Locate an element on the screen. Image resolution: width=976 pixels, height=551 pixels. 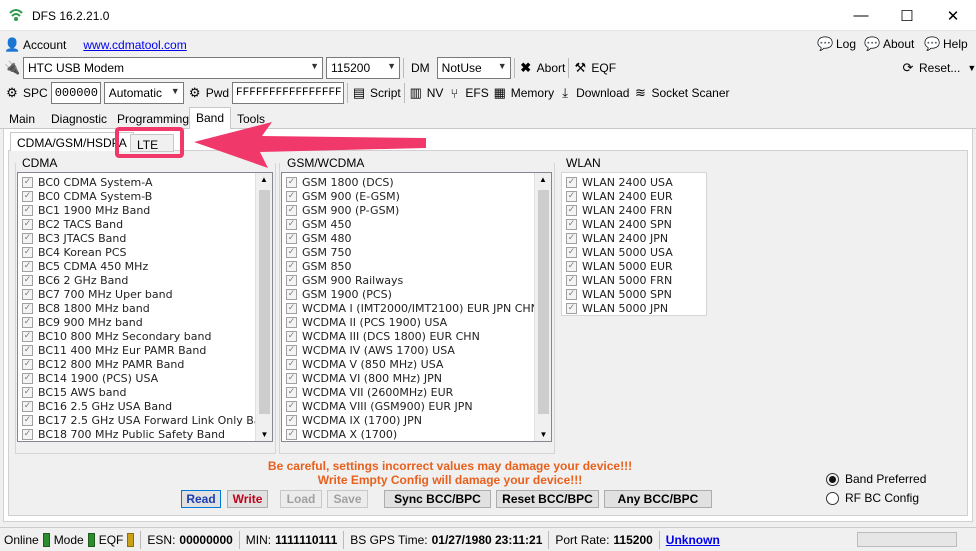
cdma-band-item: ✓ BC9 900 MHz band is located at coordinates (137, 322).